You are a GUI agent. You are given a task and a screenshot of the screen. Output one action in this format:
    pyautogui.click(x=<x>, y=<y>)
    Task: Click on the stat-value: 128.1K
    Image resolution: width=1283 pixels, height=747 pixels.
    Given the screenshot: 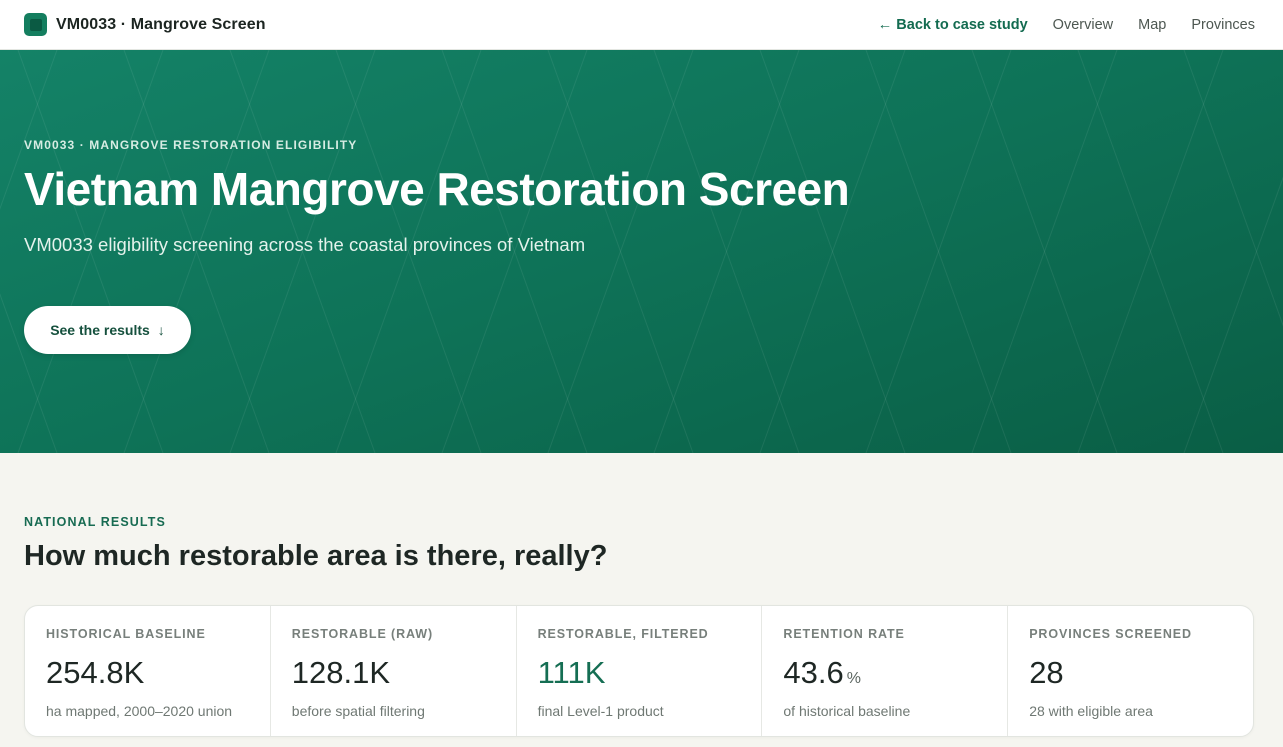 What is the action you would take?
    pyautogui.click(x=394, y=674)
    